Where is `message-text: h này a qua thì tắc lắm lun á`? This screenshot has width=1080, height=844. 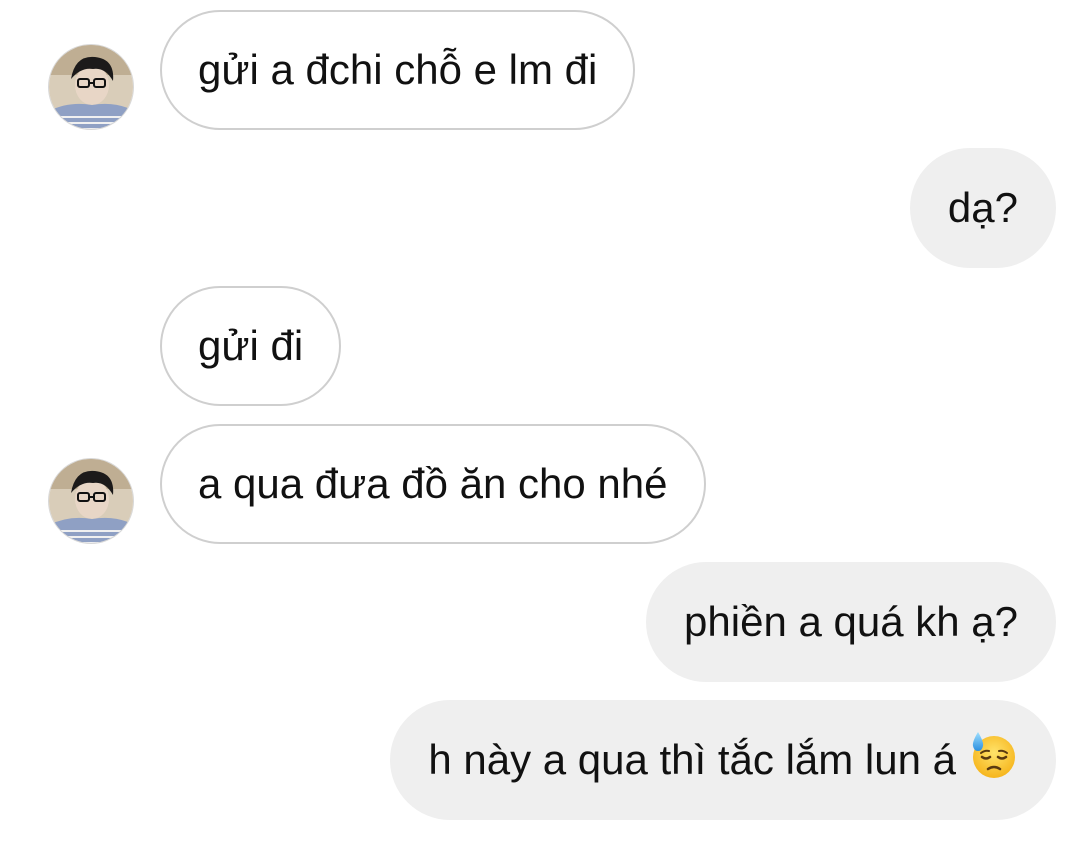 message-text: h này a qua thì tắc lắm lun á is located at coordinates (692, 759).